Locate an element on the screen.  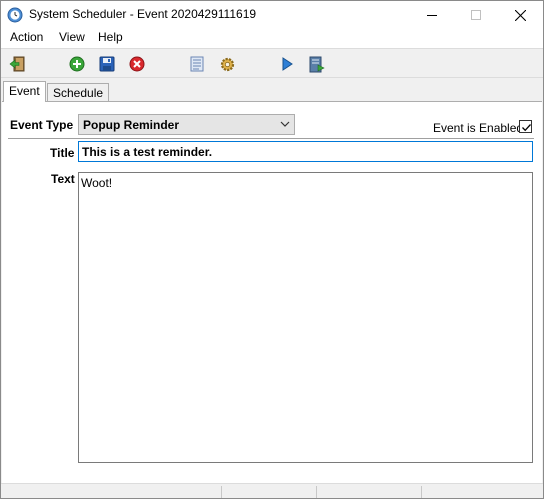
menu-help: Help is located at coordinates (110, 37).